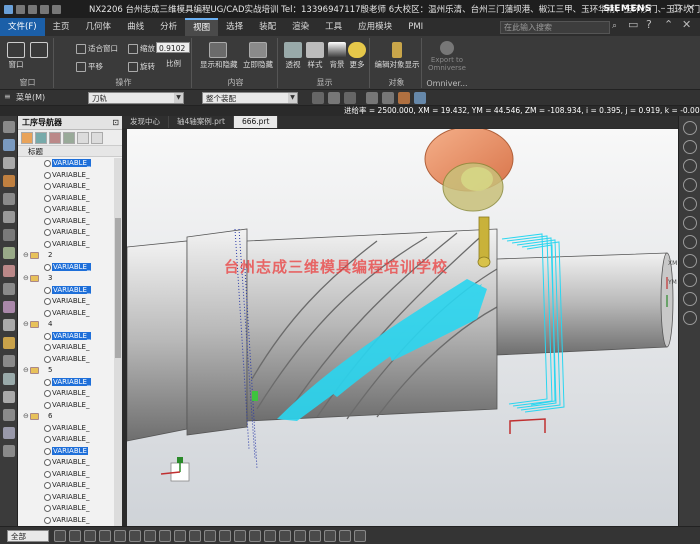 This screenshot has width=700, height=544. What do you see at coordinates (168, 27) in the screenshot?
I see `tab-analysis: 分析` at bounding box center [168, 27].